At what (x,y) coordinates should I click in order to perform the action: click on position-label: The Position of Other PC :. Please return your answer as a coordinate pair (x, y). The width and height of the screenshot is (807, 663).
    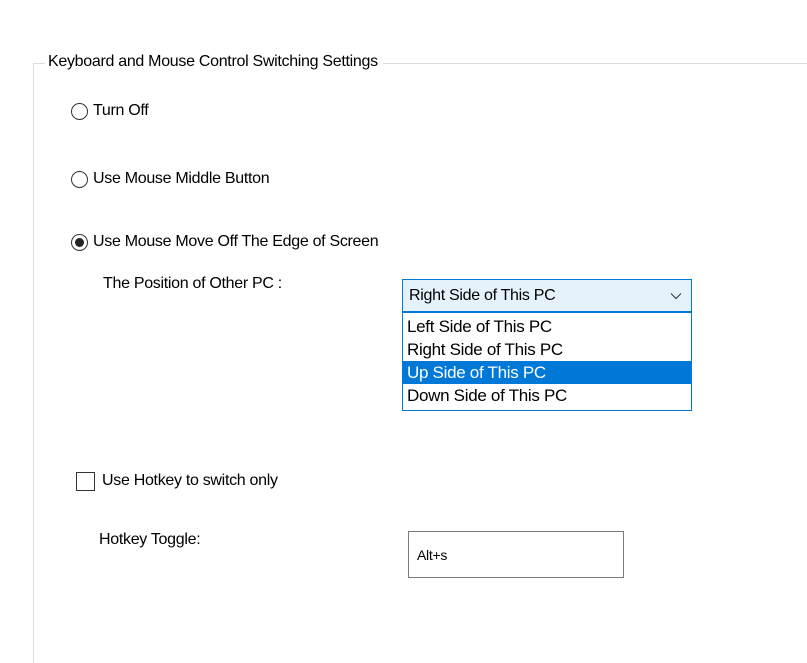
    Looking at the image, I should click on (192, 283).